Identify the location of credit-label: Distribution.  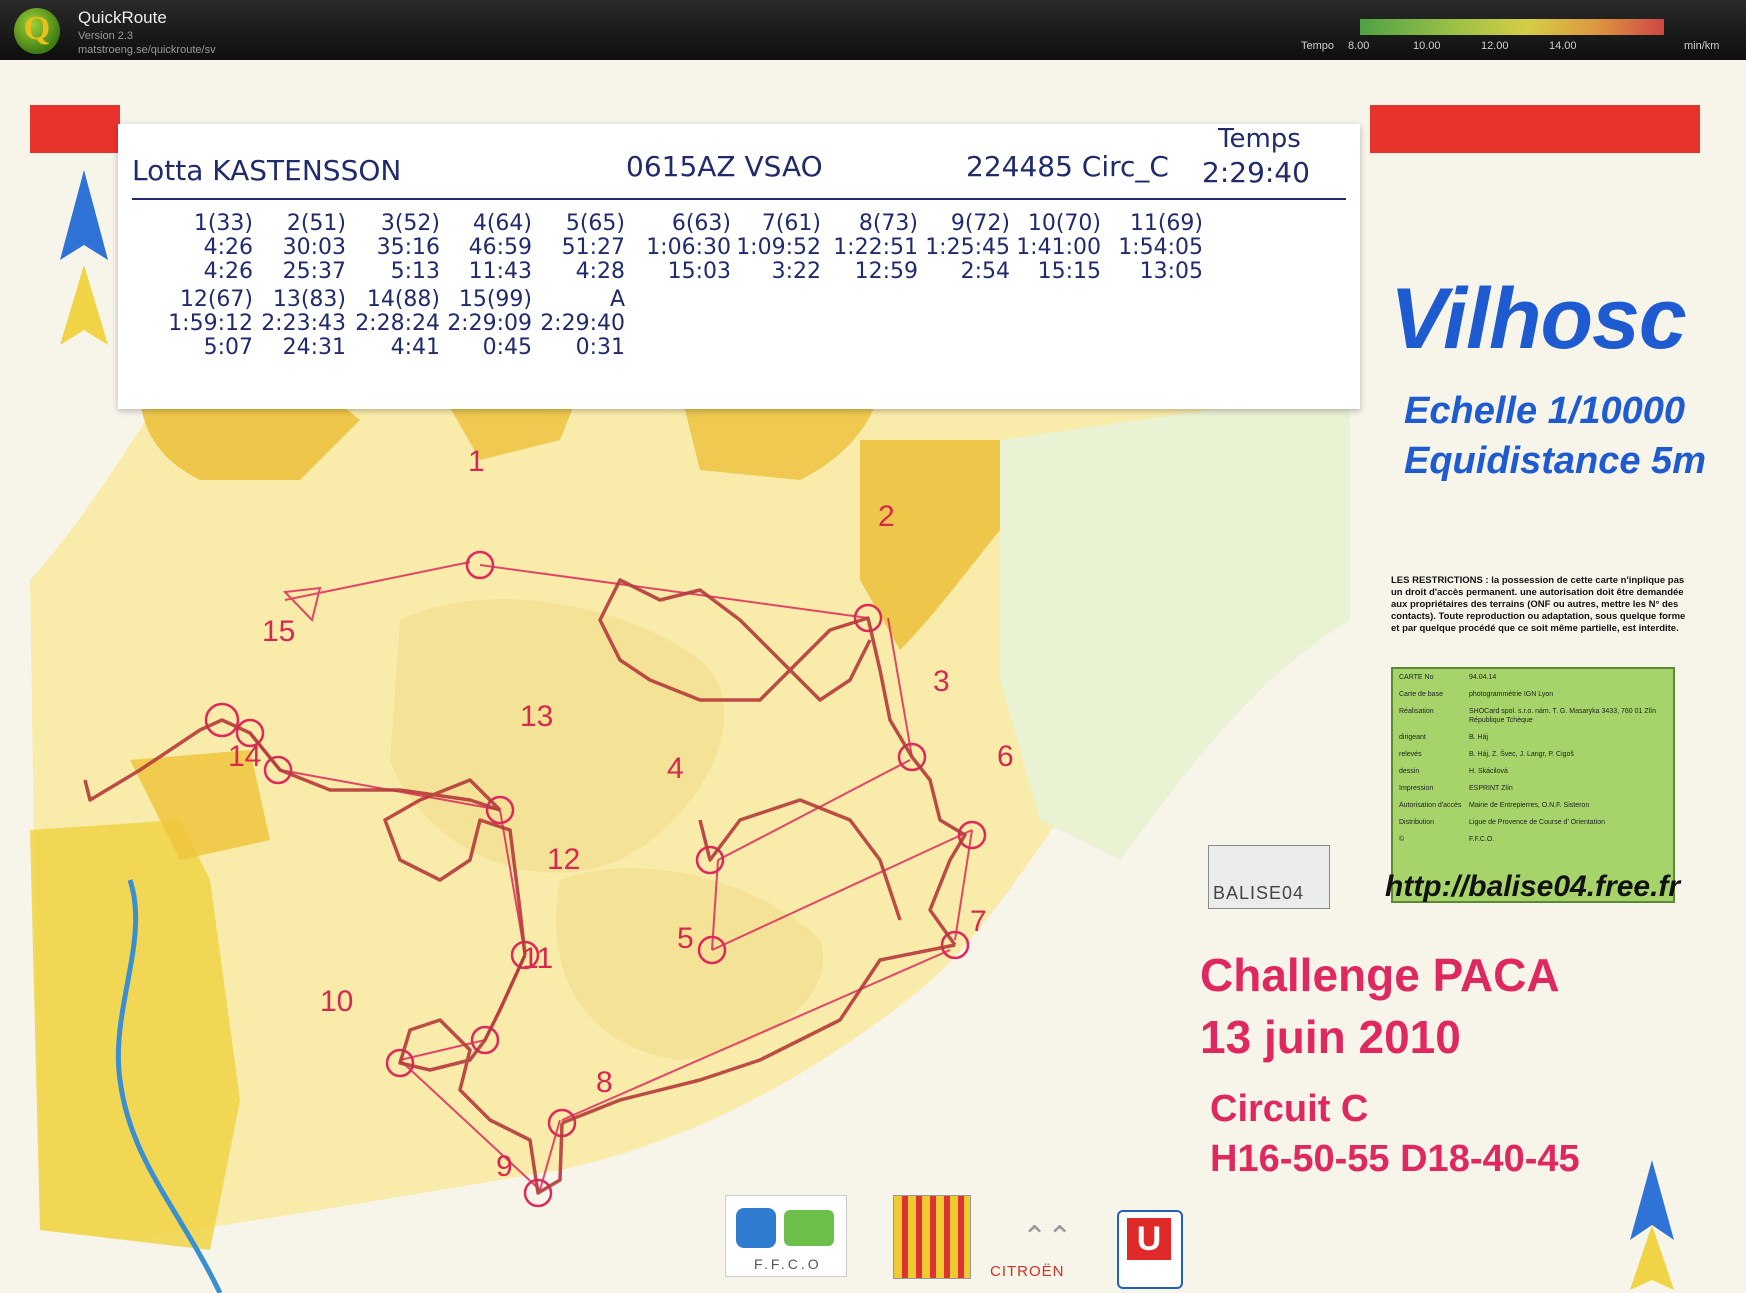
(1417, 822).